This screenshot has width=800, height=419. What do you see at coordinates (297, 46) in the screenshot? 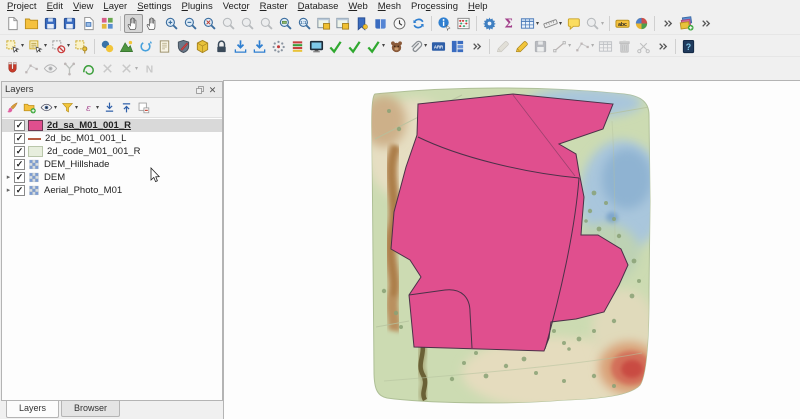
I see `plugin-serial-stack-button` at bounding box center [297, 46].